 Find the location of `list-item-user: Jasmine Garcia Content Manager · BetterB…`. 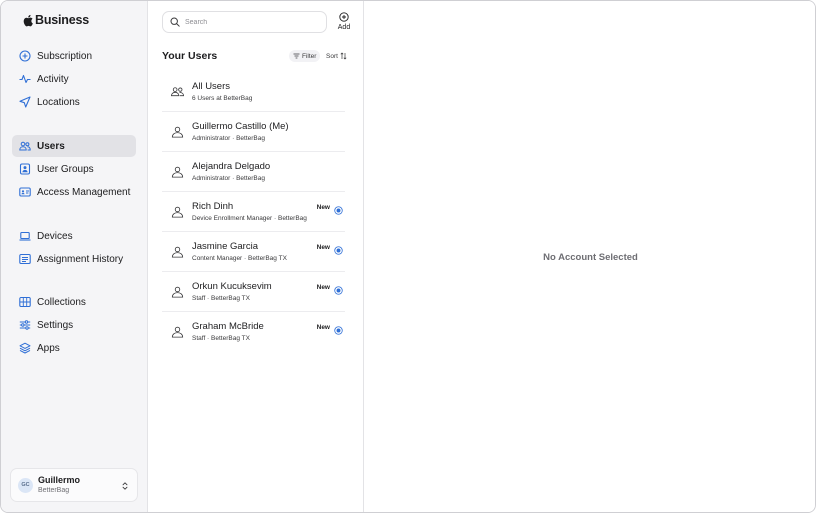

list-item-user: Jasmine Garcia Content Manager · BetterB… is located at coordinates (253, 252).